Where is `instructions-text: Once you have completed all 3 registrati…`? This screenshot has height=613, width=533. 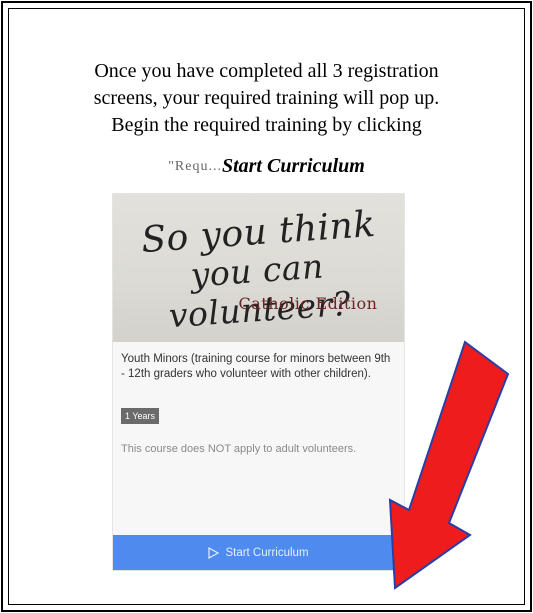 instructions-text: Once you have completed all 3 registrati… is located at coordinates (266, 98).